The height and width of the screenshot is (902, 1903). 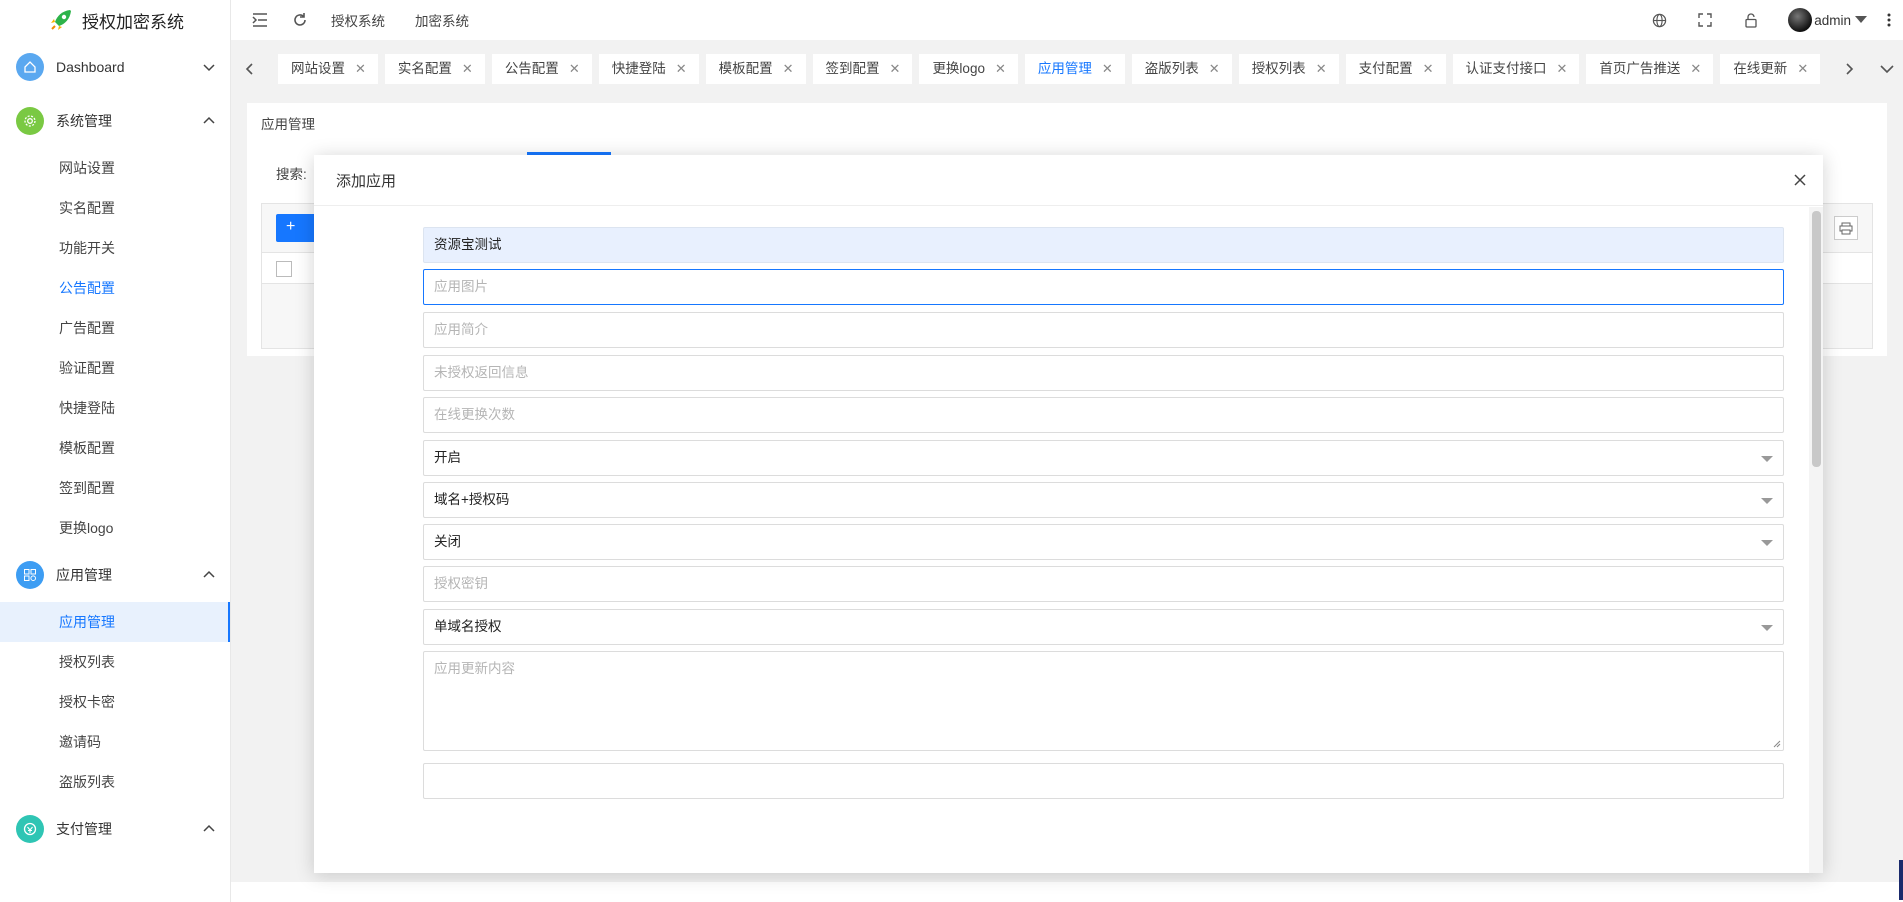 I want to click on input-field: 在线更换次数, so click(x=1103, y=415).